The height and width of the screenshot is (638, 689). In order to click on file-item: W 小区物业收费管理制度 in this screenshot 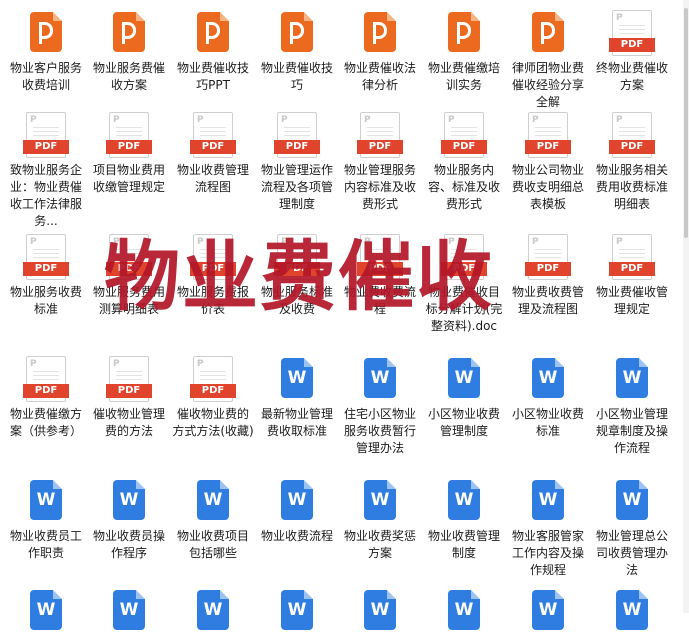, I will do `click(464, 398)`.